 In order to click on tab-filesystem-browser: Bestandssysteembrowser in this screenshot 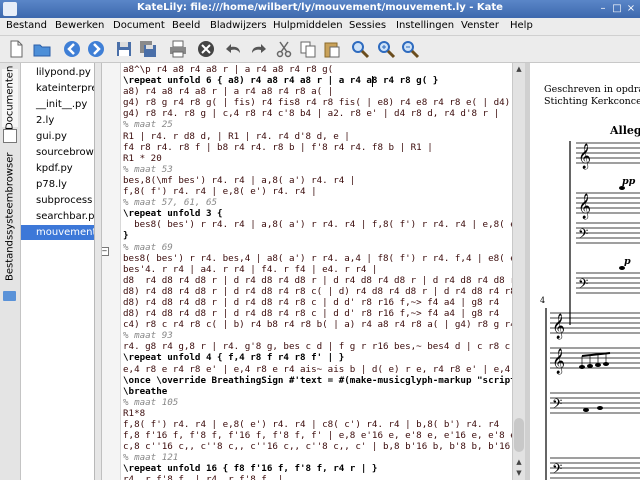, I will do `click(10, 217)`.